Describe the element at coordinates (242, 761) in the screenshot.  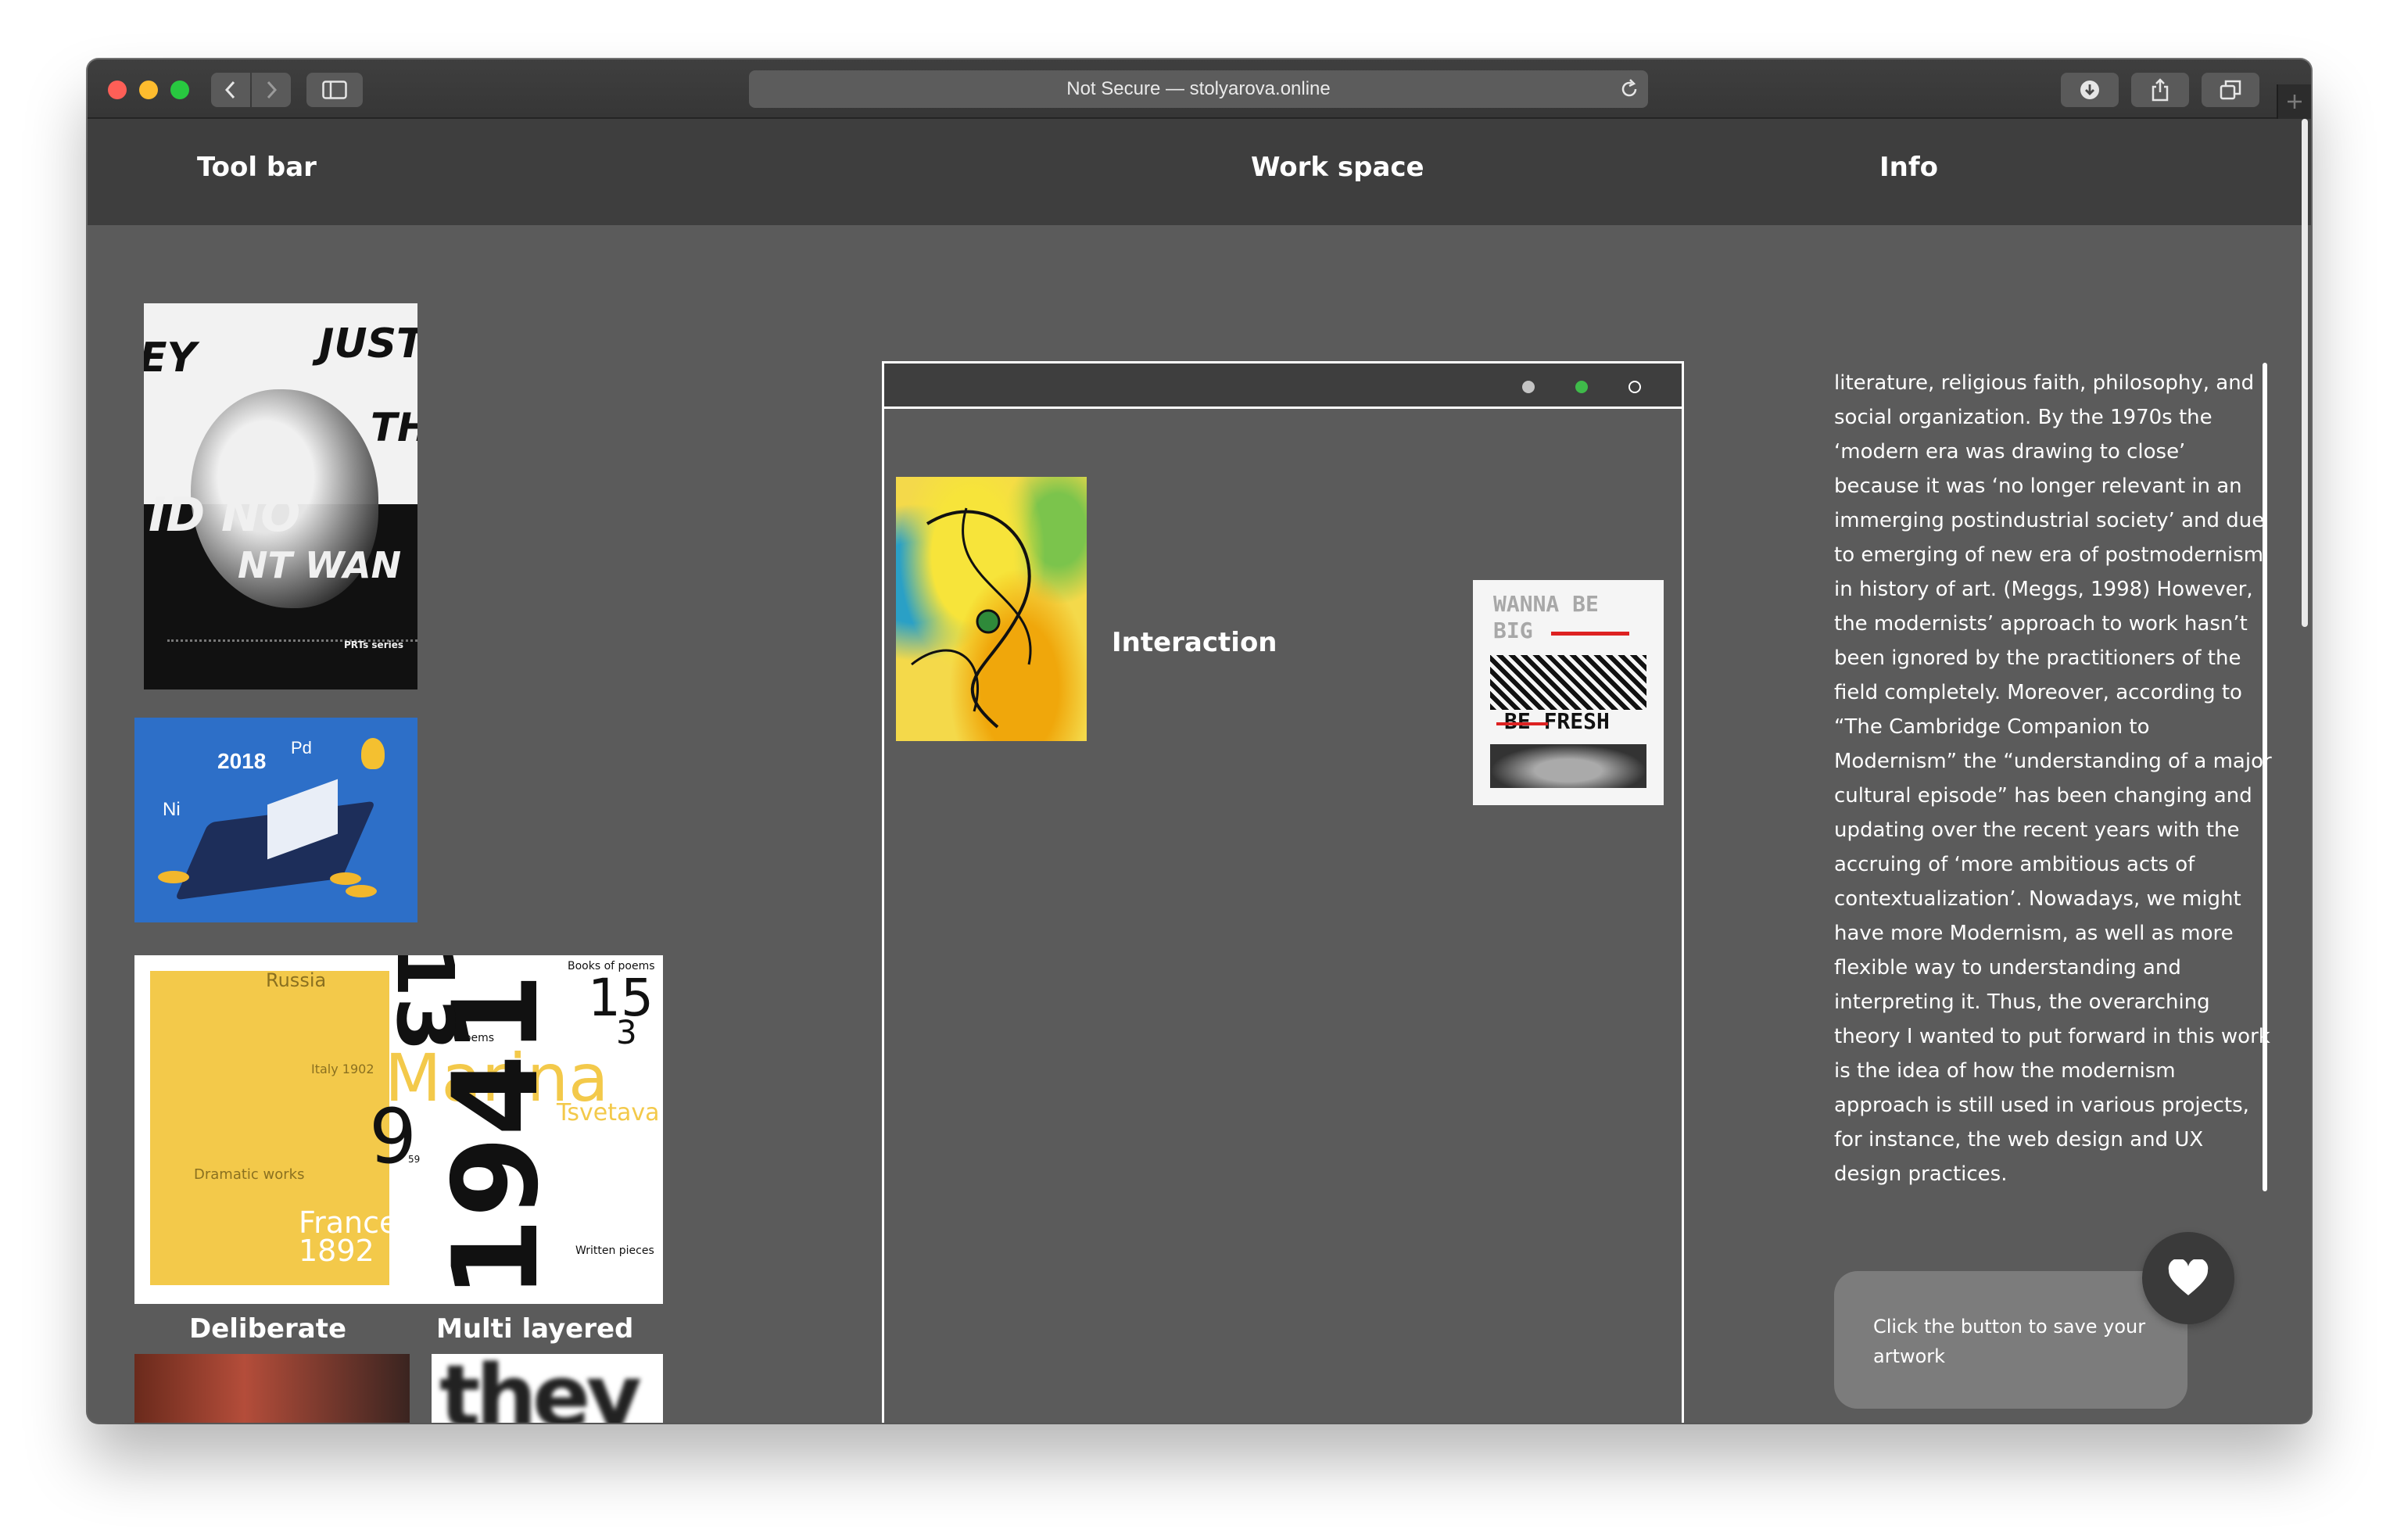
I see `poster-year: 2018` at that location.